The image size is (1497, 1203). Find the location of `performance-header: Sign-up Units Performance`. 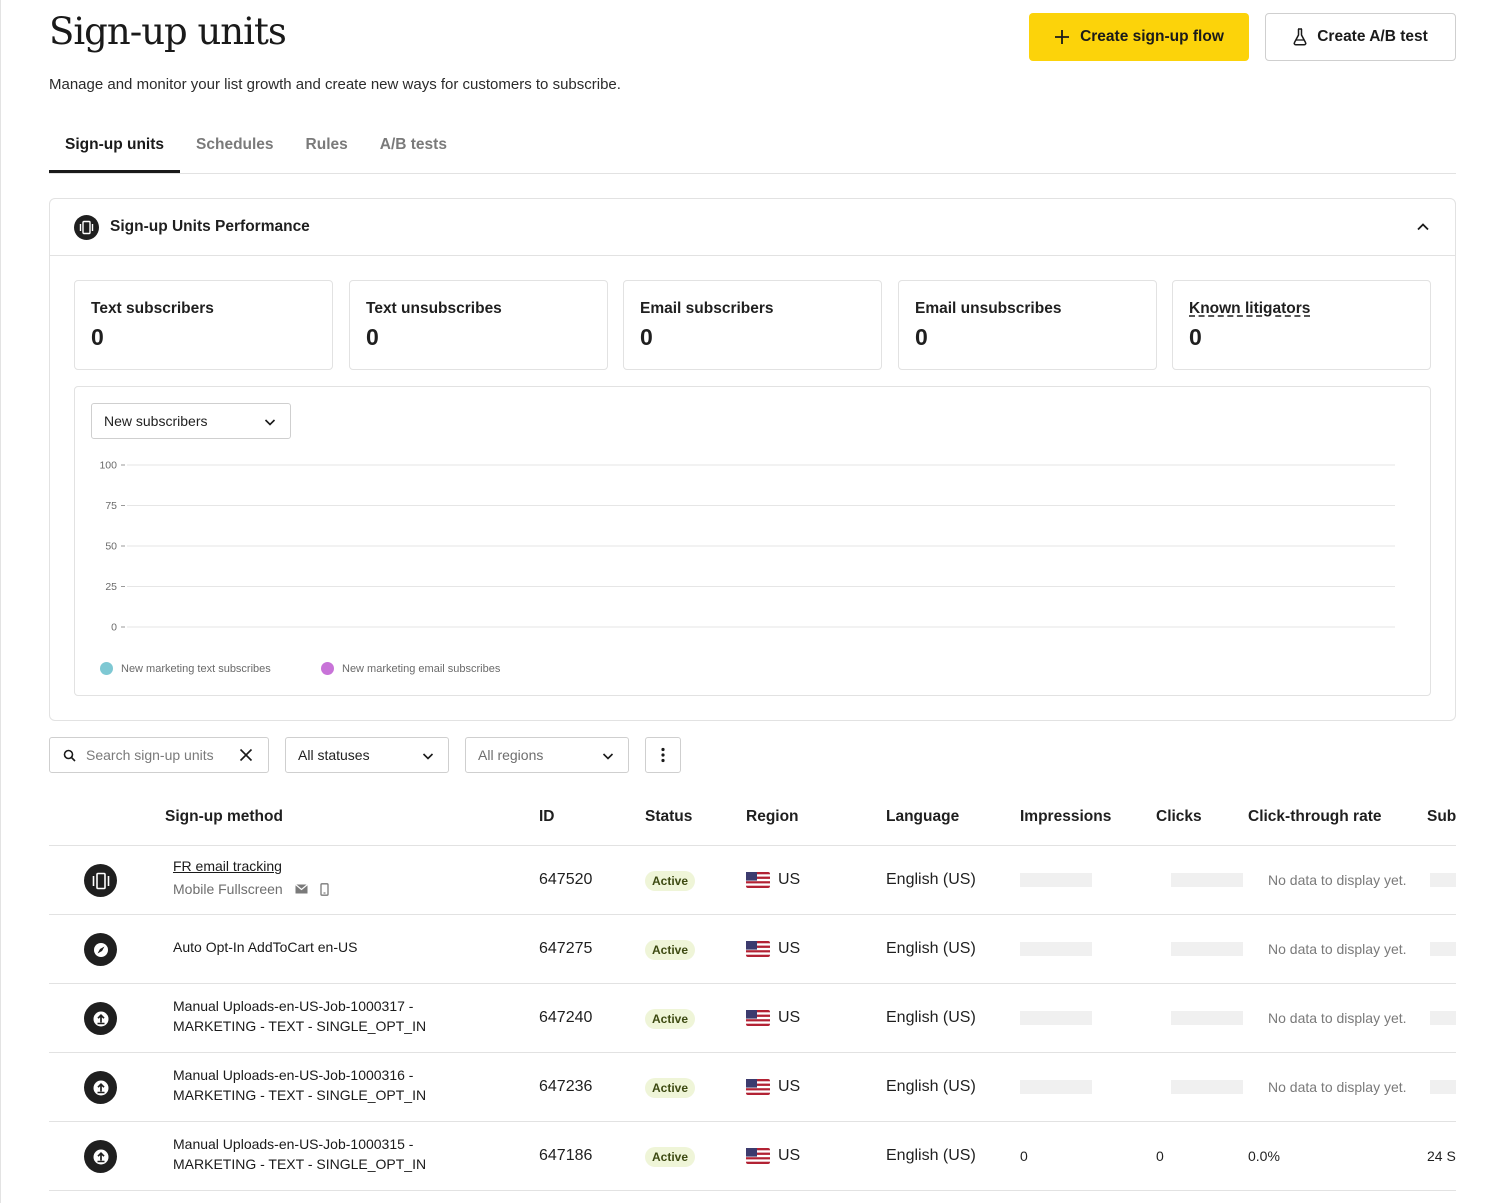

performance-header: Sign-up Units Performance is located at coordinates (752, 227).